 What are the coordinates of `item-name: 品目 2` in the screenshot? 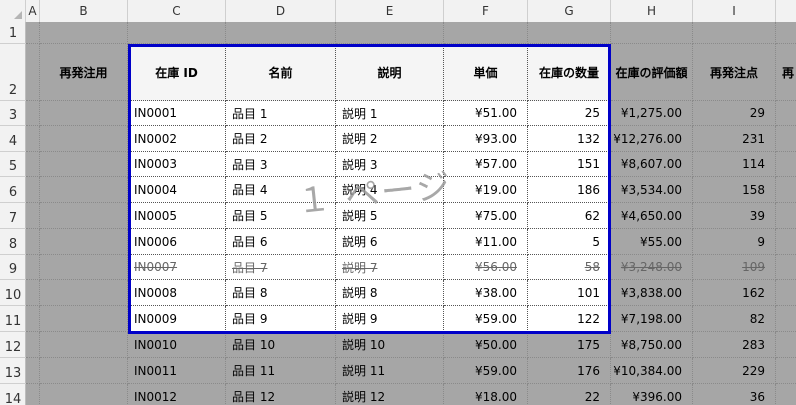 It's located at (281, 139).